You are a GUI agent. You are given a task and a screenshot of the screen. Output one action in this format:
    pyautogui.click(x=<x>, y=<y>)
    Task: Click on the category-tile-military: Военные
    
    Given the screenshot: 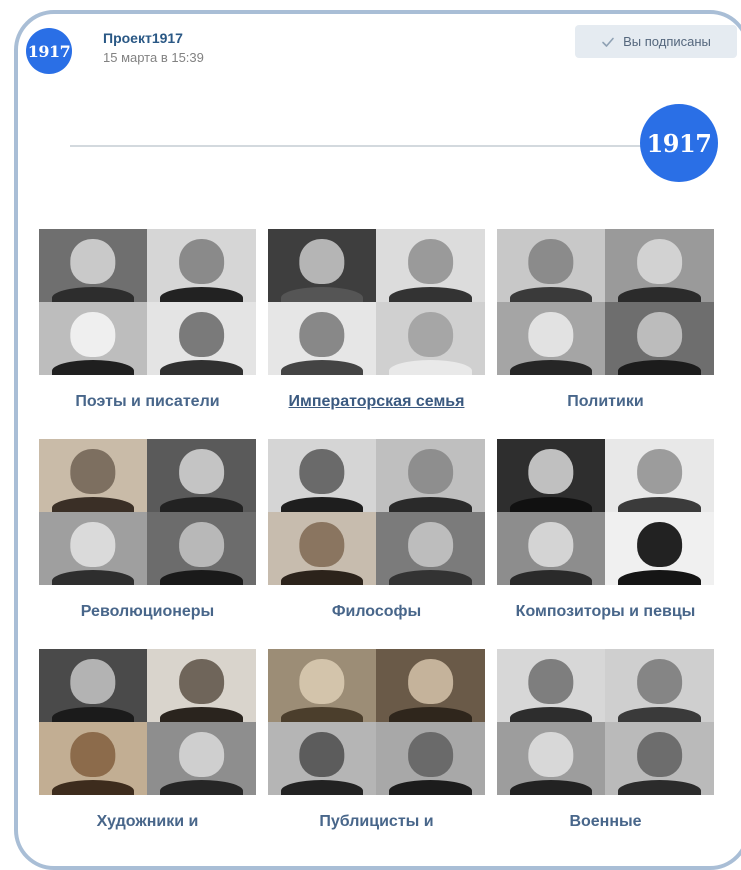 What is the action you would take?
    pyautogui.click(x=605, y=740)
    